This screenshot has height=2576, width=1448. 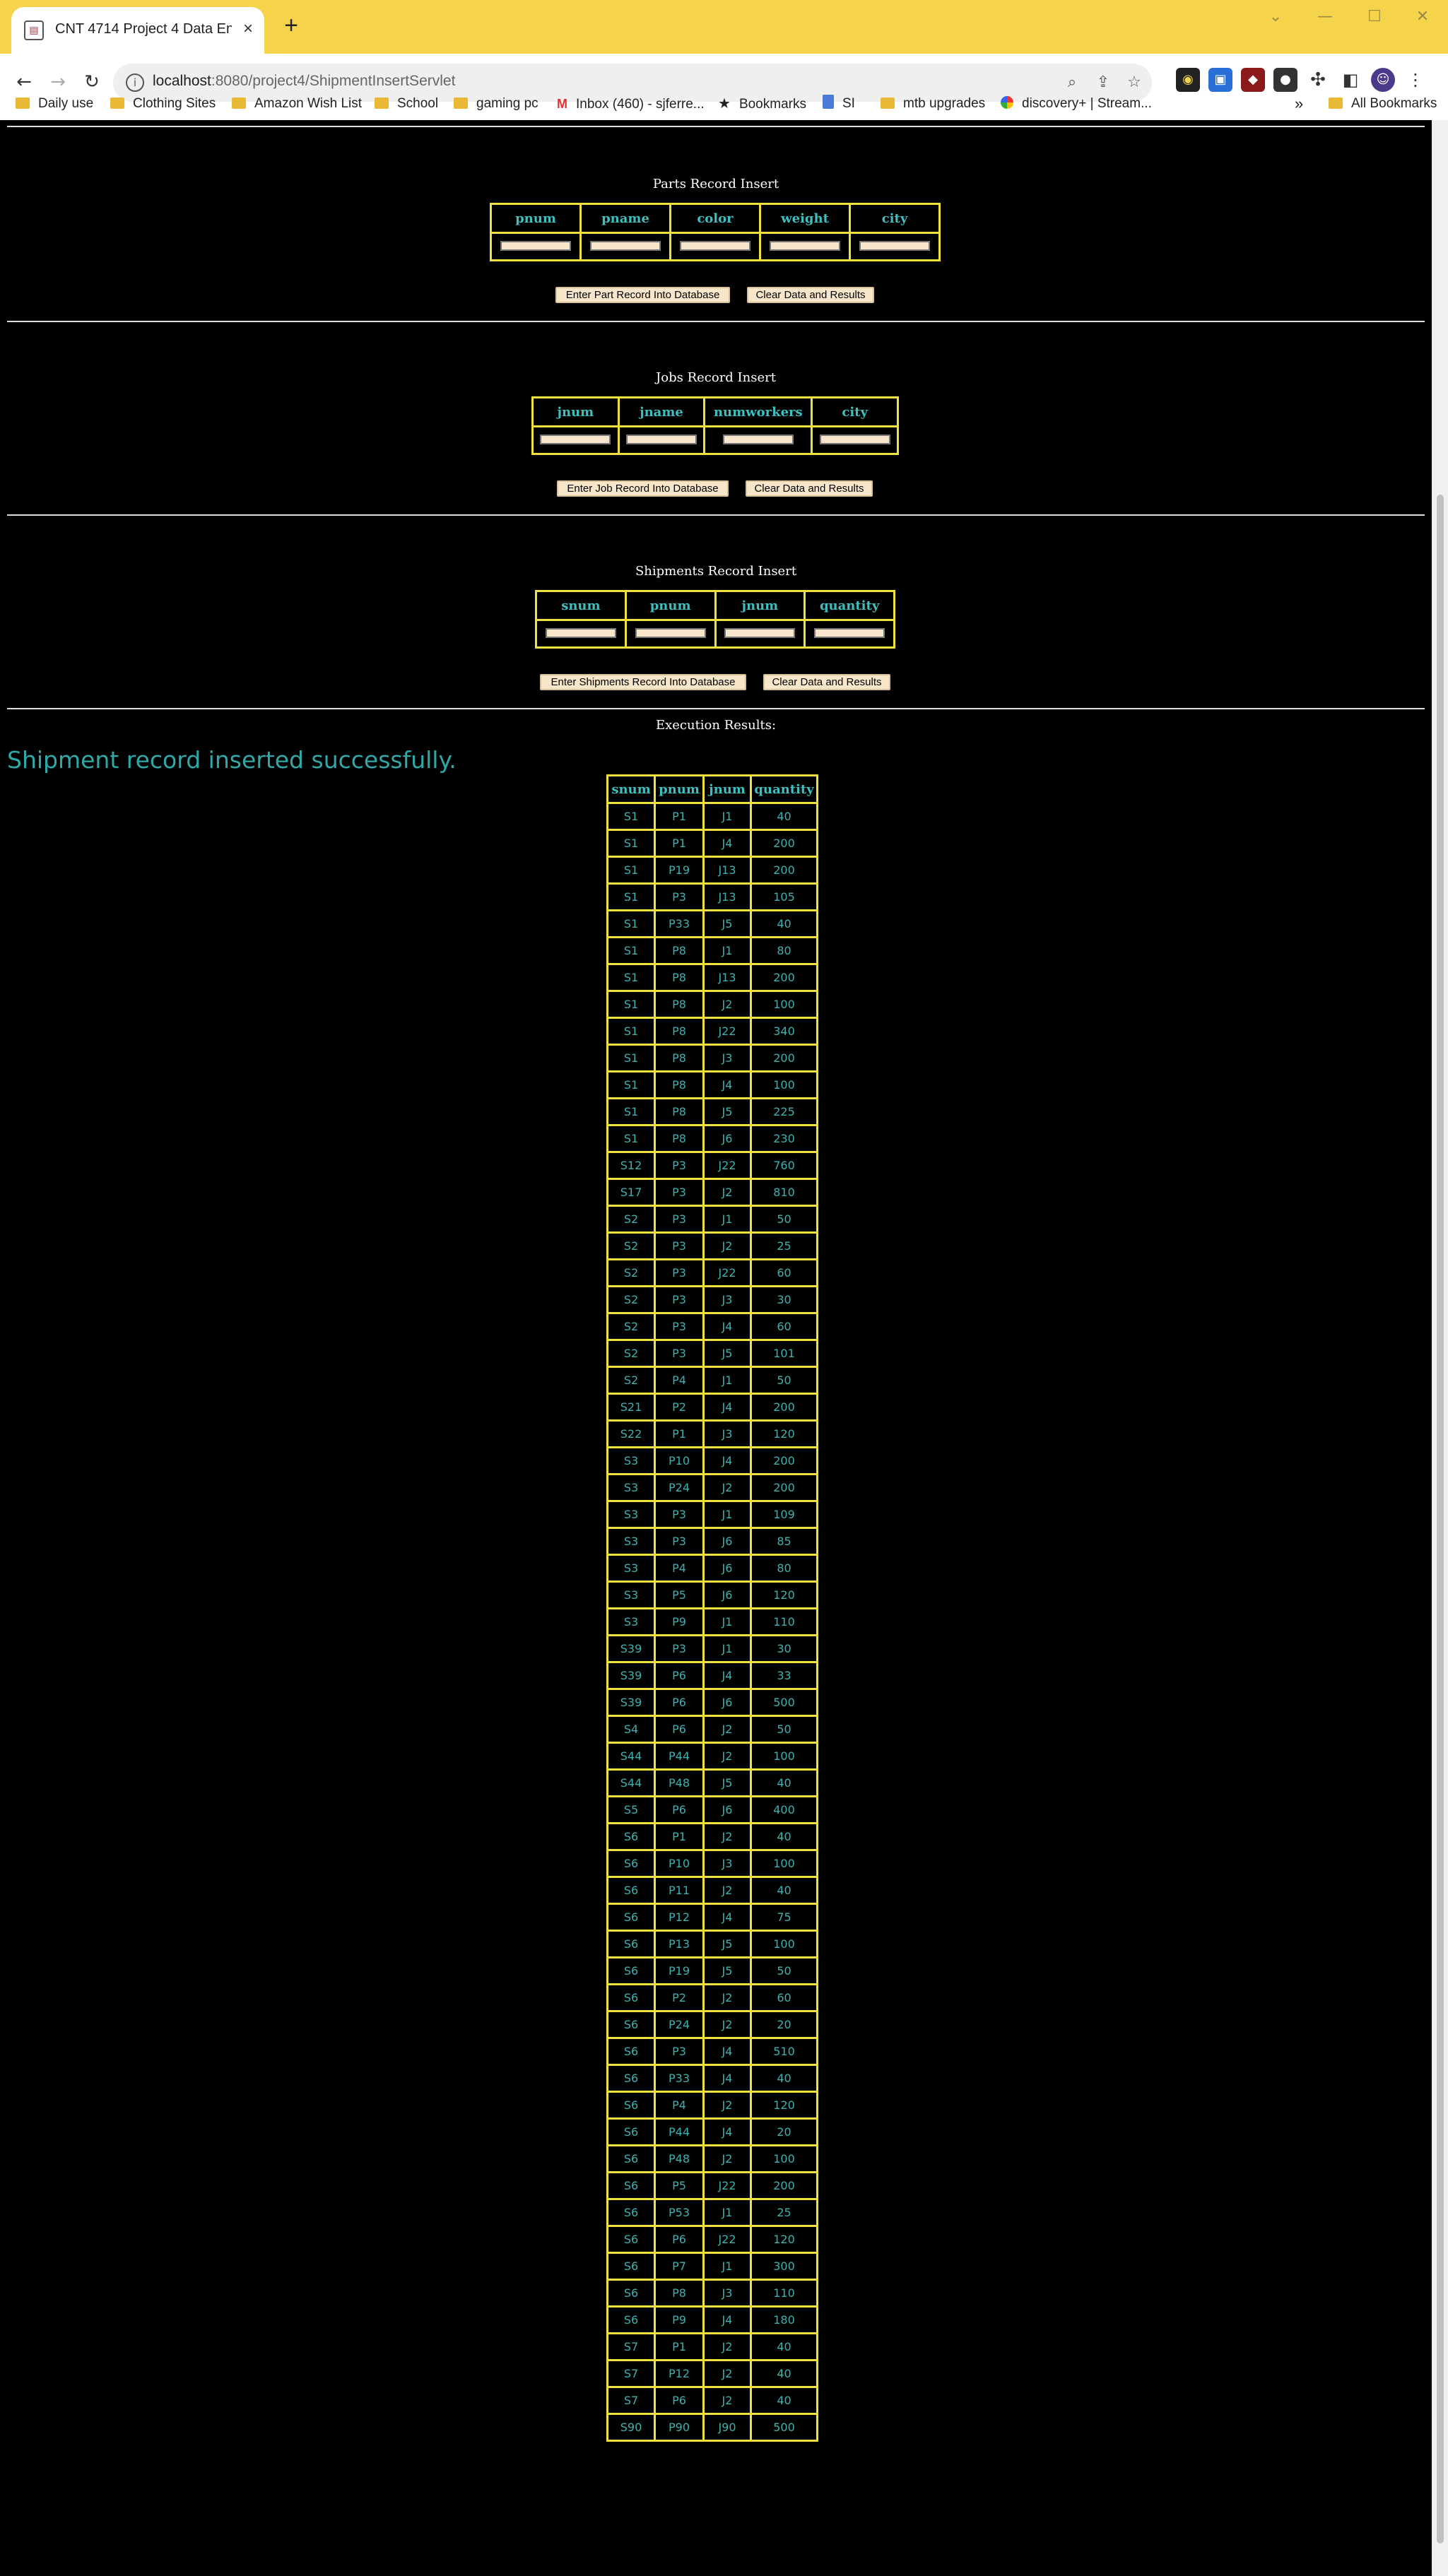 I want to click on extension-2-icon: ▣, so click(x=1220, y=80).